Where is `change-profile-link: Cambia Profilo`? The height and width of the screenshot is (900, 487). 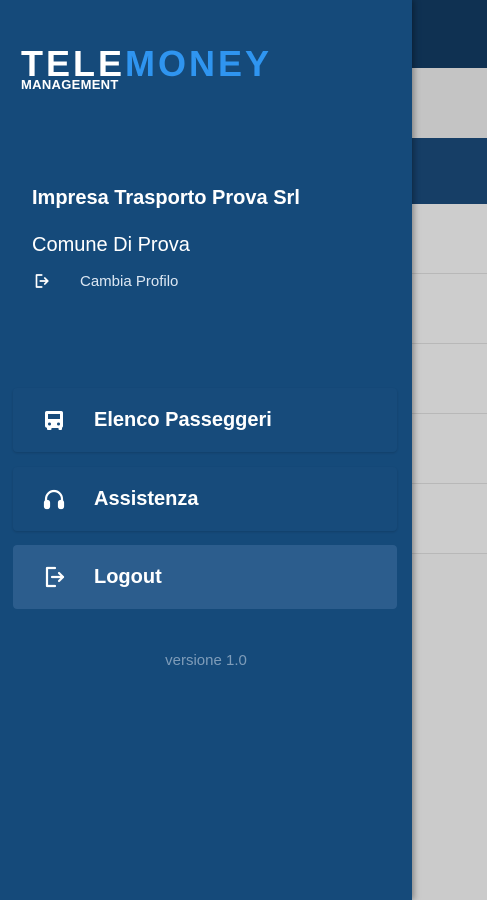 change-profile-link: Cambia Profilo is located at coordinates (105, 281).